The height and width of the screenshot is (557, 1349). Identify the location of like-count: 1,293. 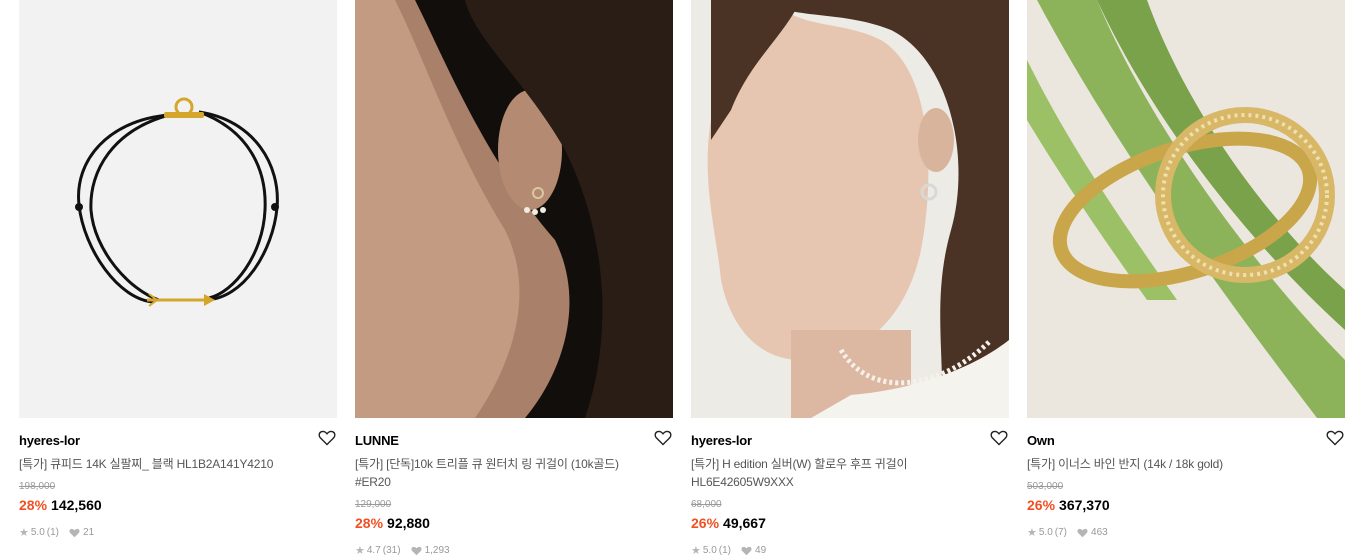
(437, 550).